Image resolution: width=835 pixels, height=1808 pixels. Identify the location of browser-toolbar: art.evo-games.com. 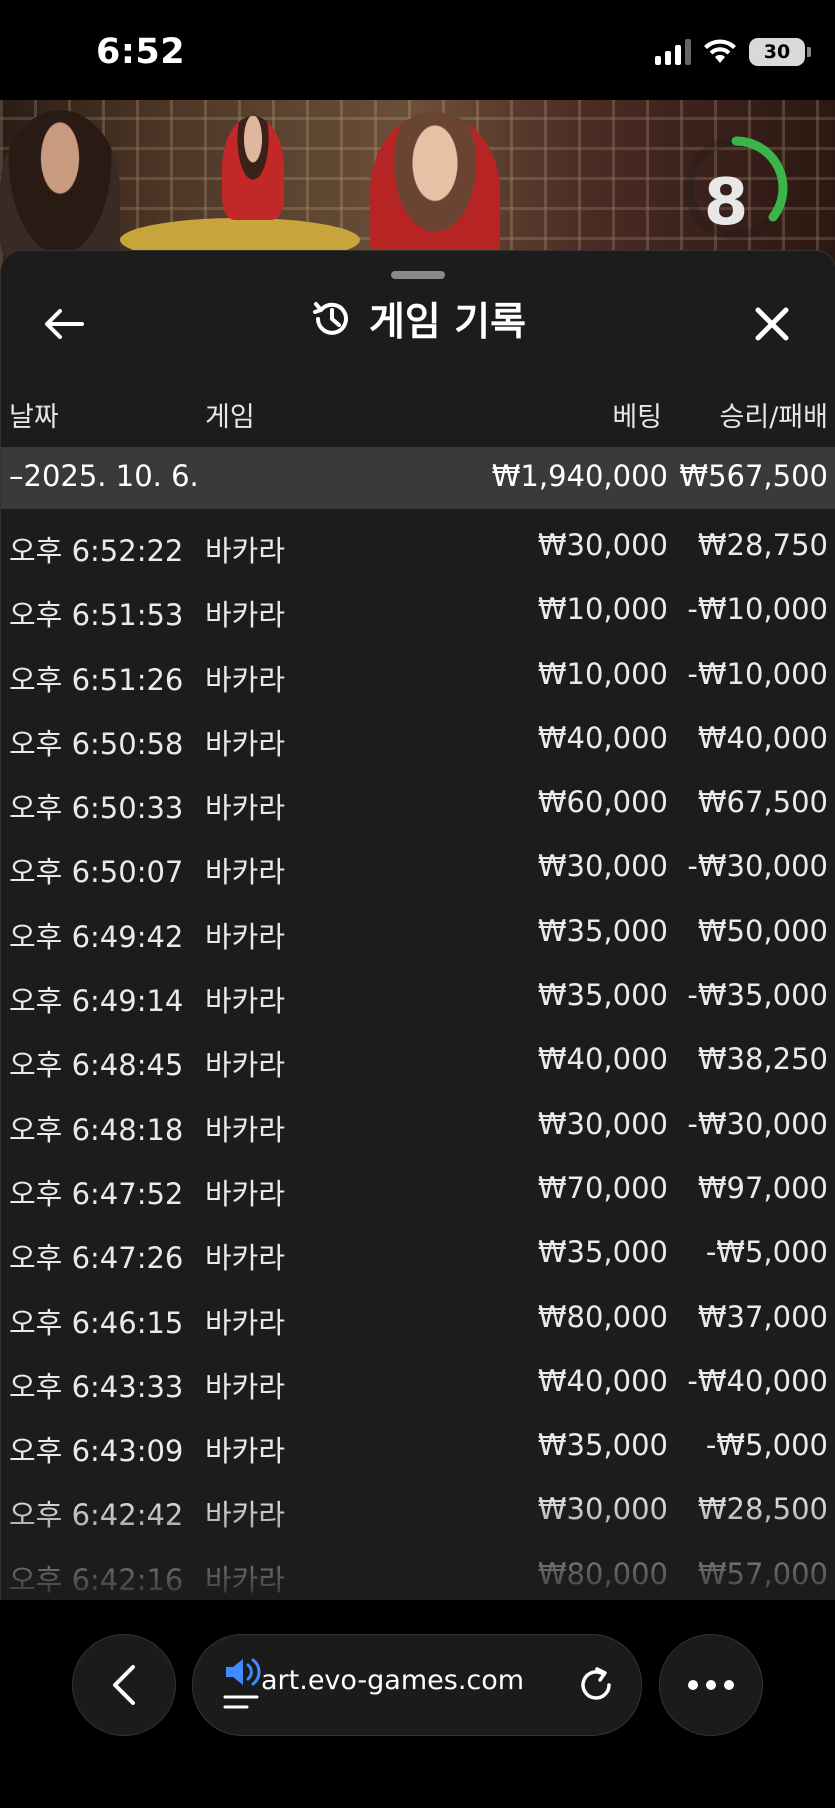
(417, 1704).